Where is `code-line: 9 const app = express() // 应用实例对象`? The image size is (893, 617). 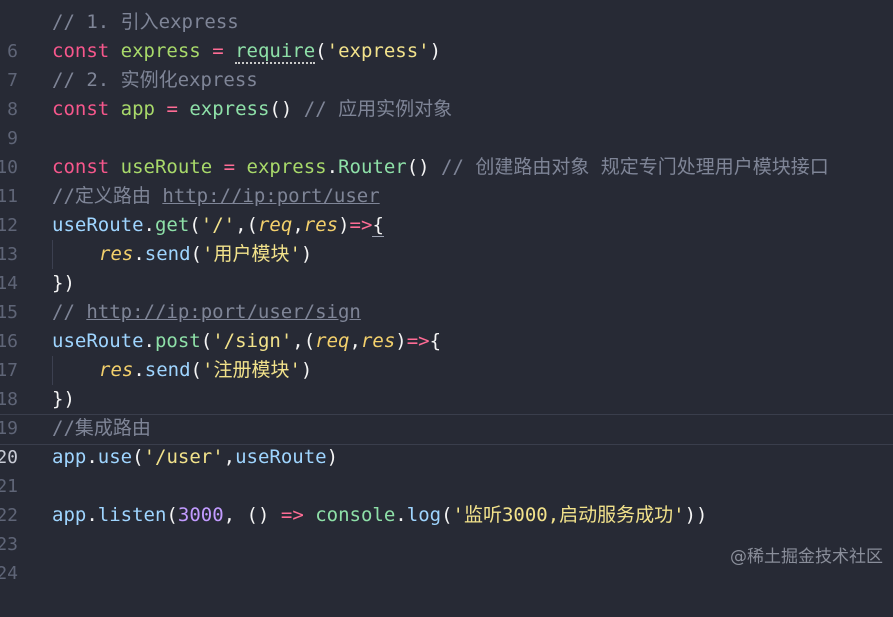
code-line: 9 const app = express() // 应用实例对象 is located at coordinates (446, 122).